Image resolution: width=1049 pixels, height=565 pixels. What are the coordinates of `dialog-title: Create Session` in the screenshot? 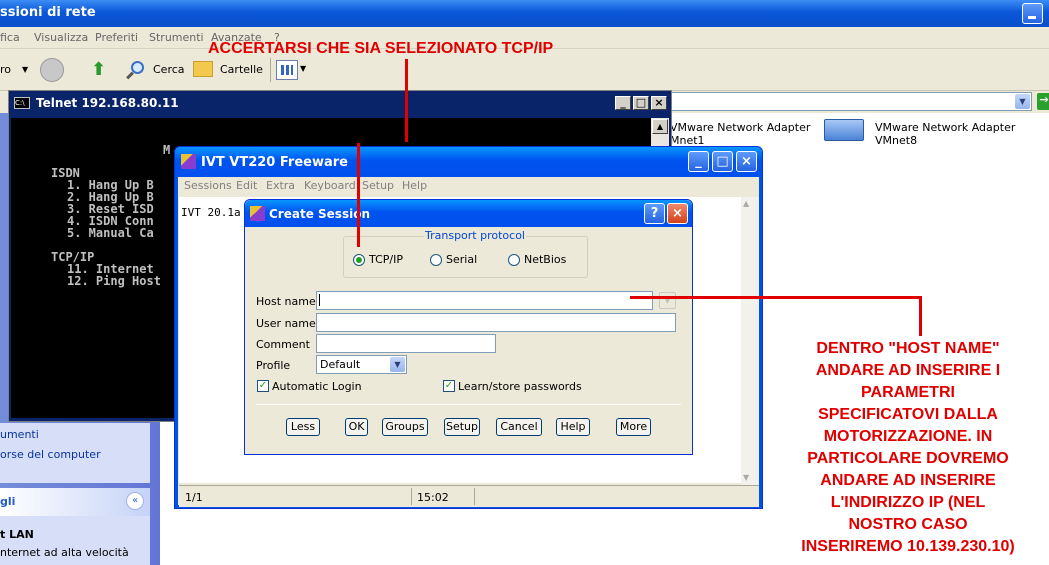 It's located at (319, 214).